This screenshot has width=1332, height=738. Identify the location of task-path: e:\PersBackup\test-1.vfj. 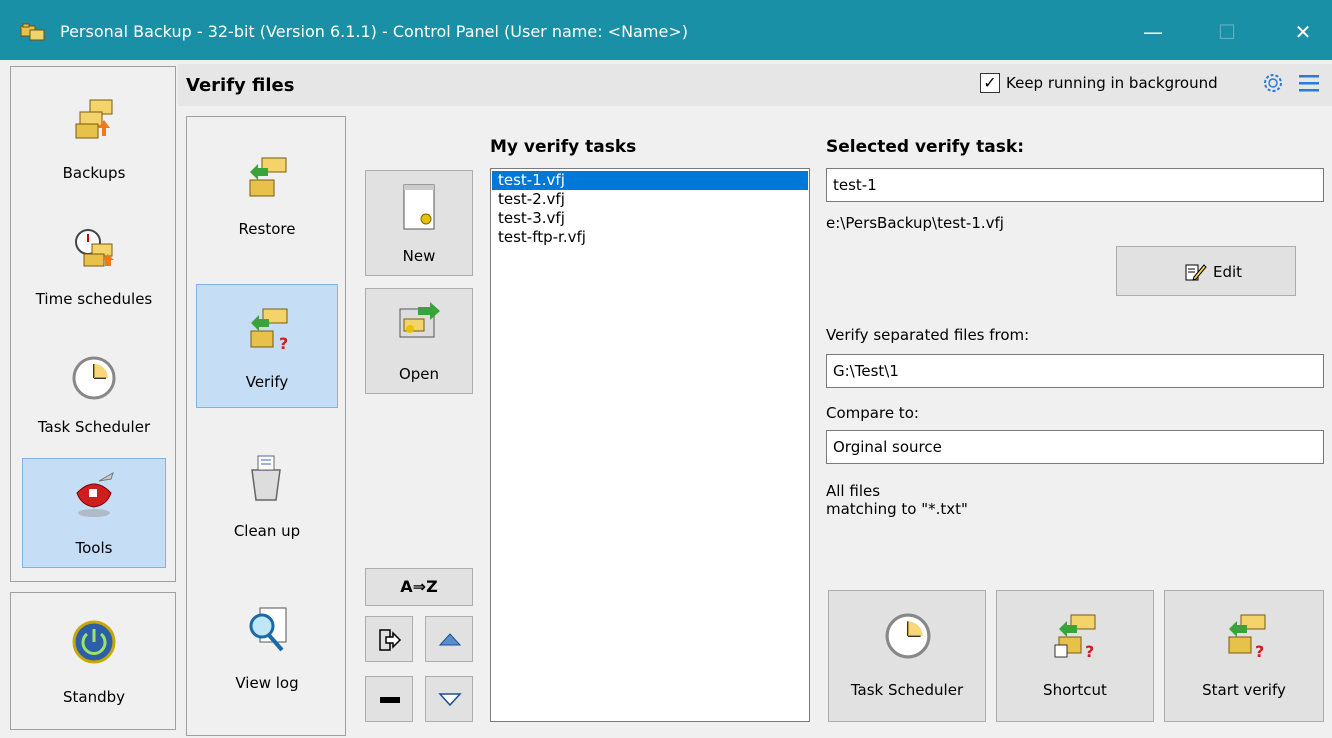
(915, 223).